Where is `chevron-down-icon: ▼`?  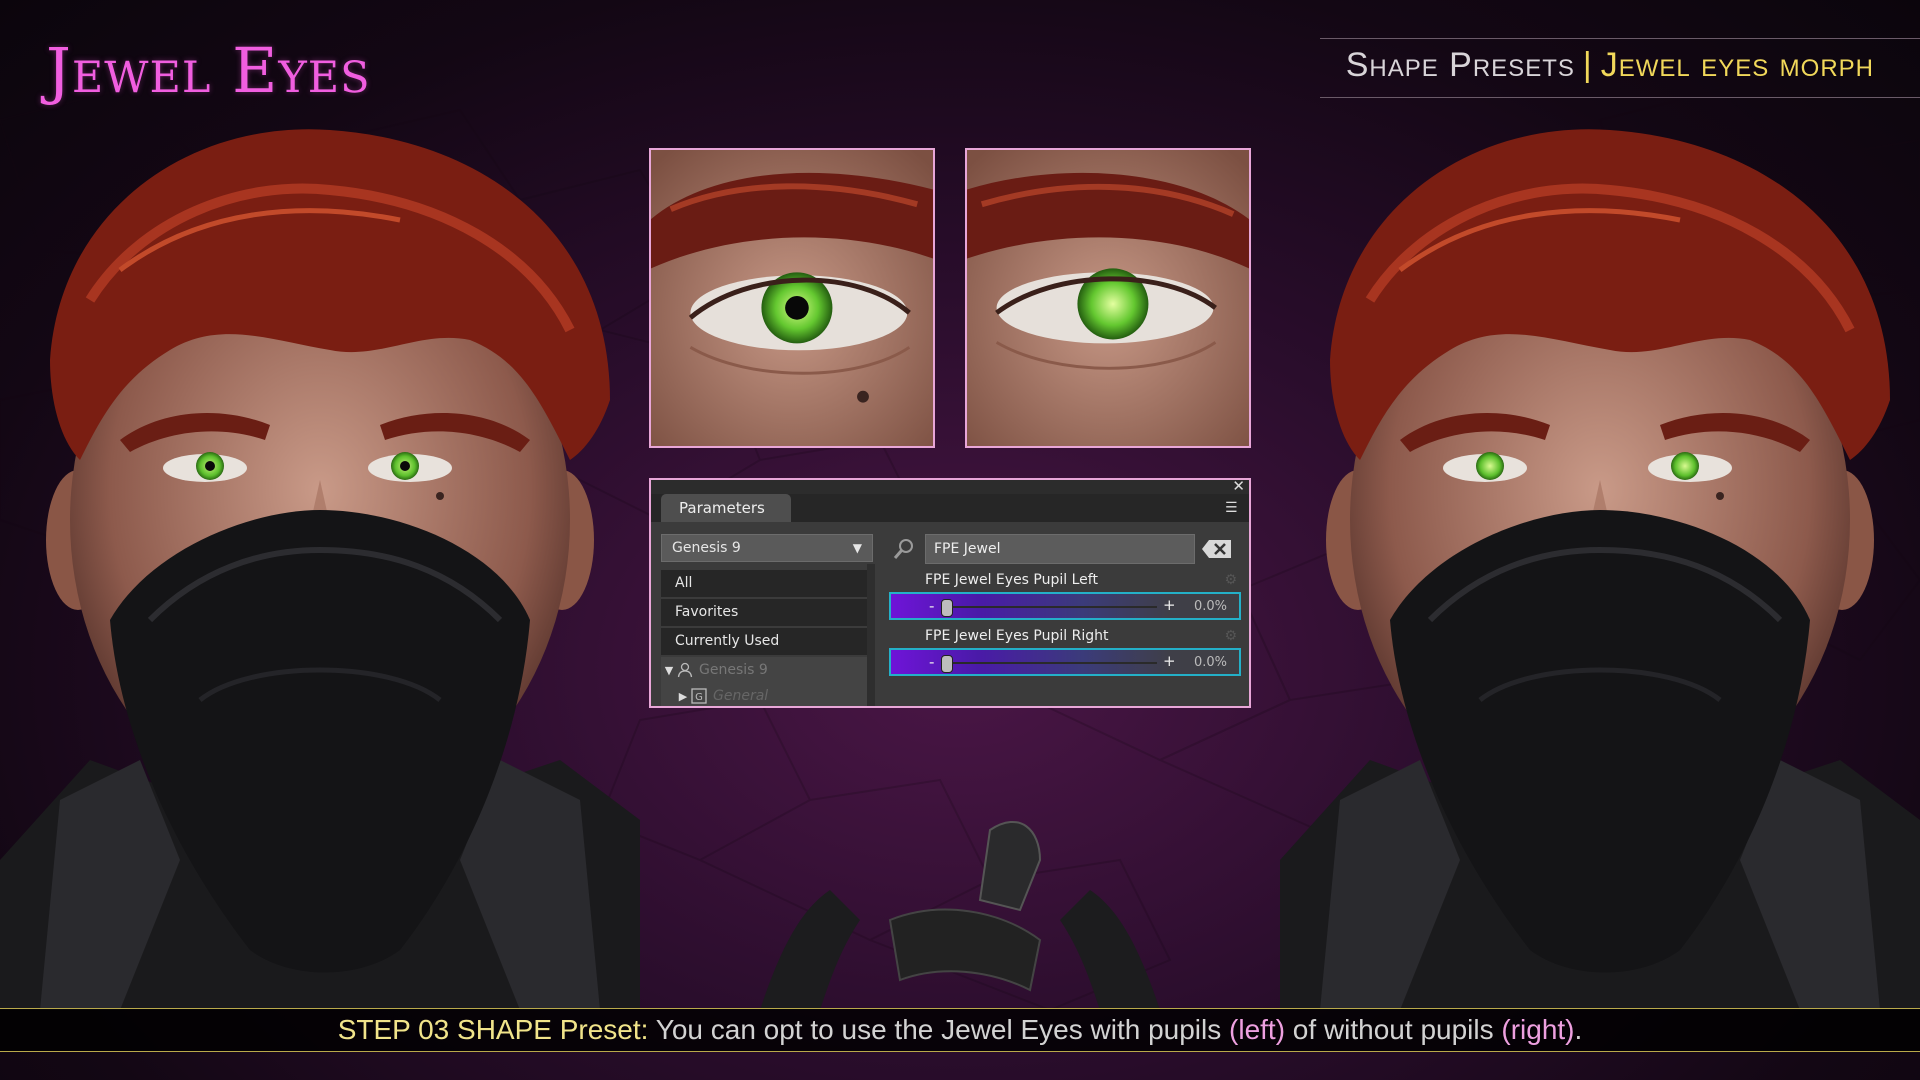
chevron-down-icon: ▼ is located at coordinates (857, 548).